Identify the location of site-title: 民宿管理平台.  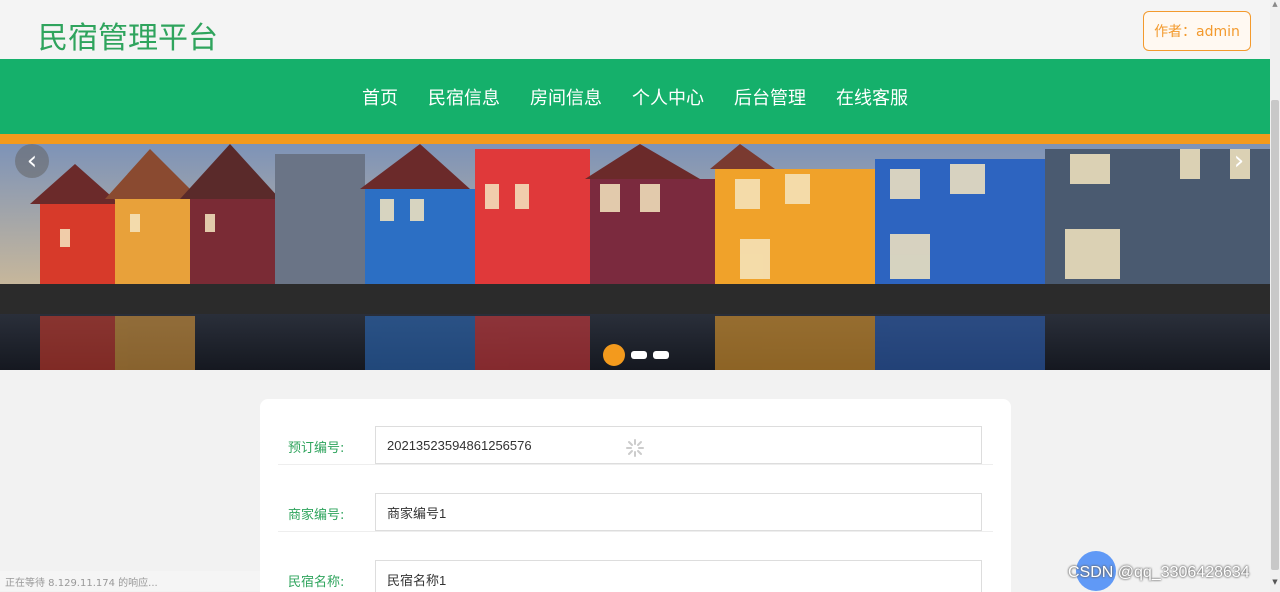
(128, 35).